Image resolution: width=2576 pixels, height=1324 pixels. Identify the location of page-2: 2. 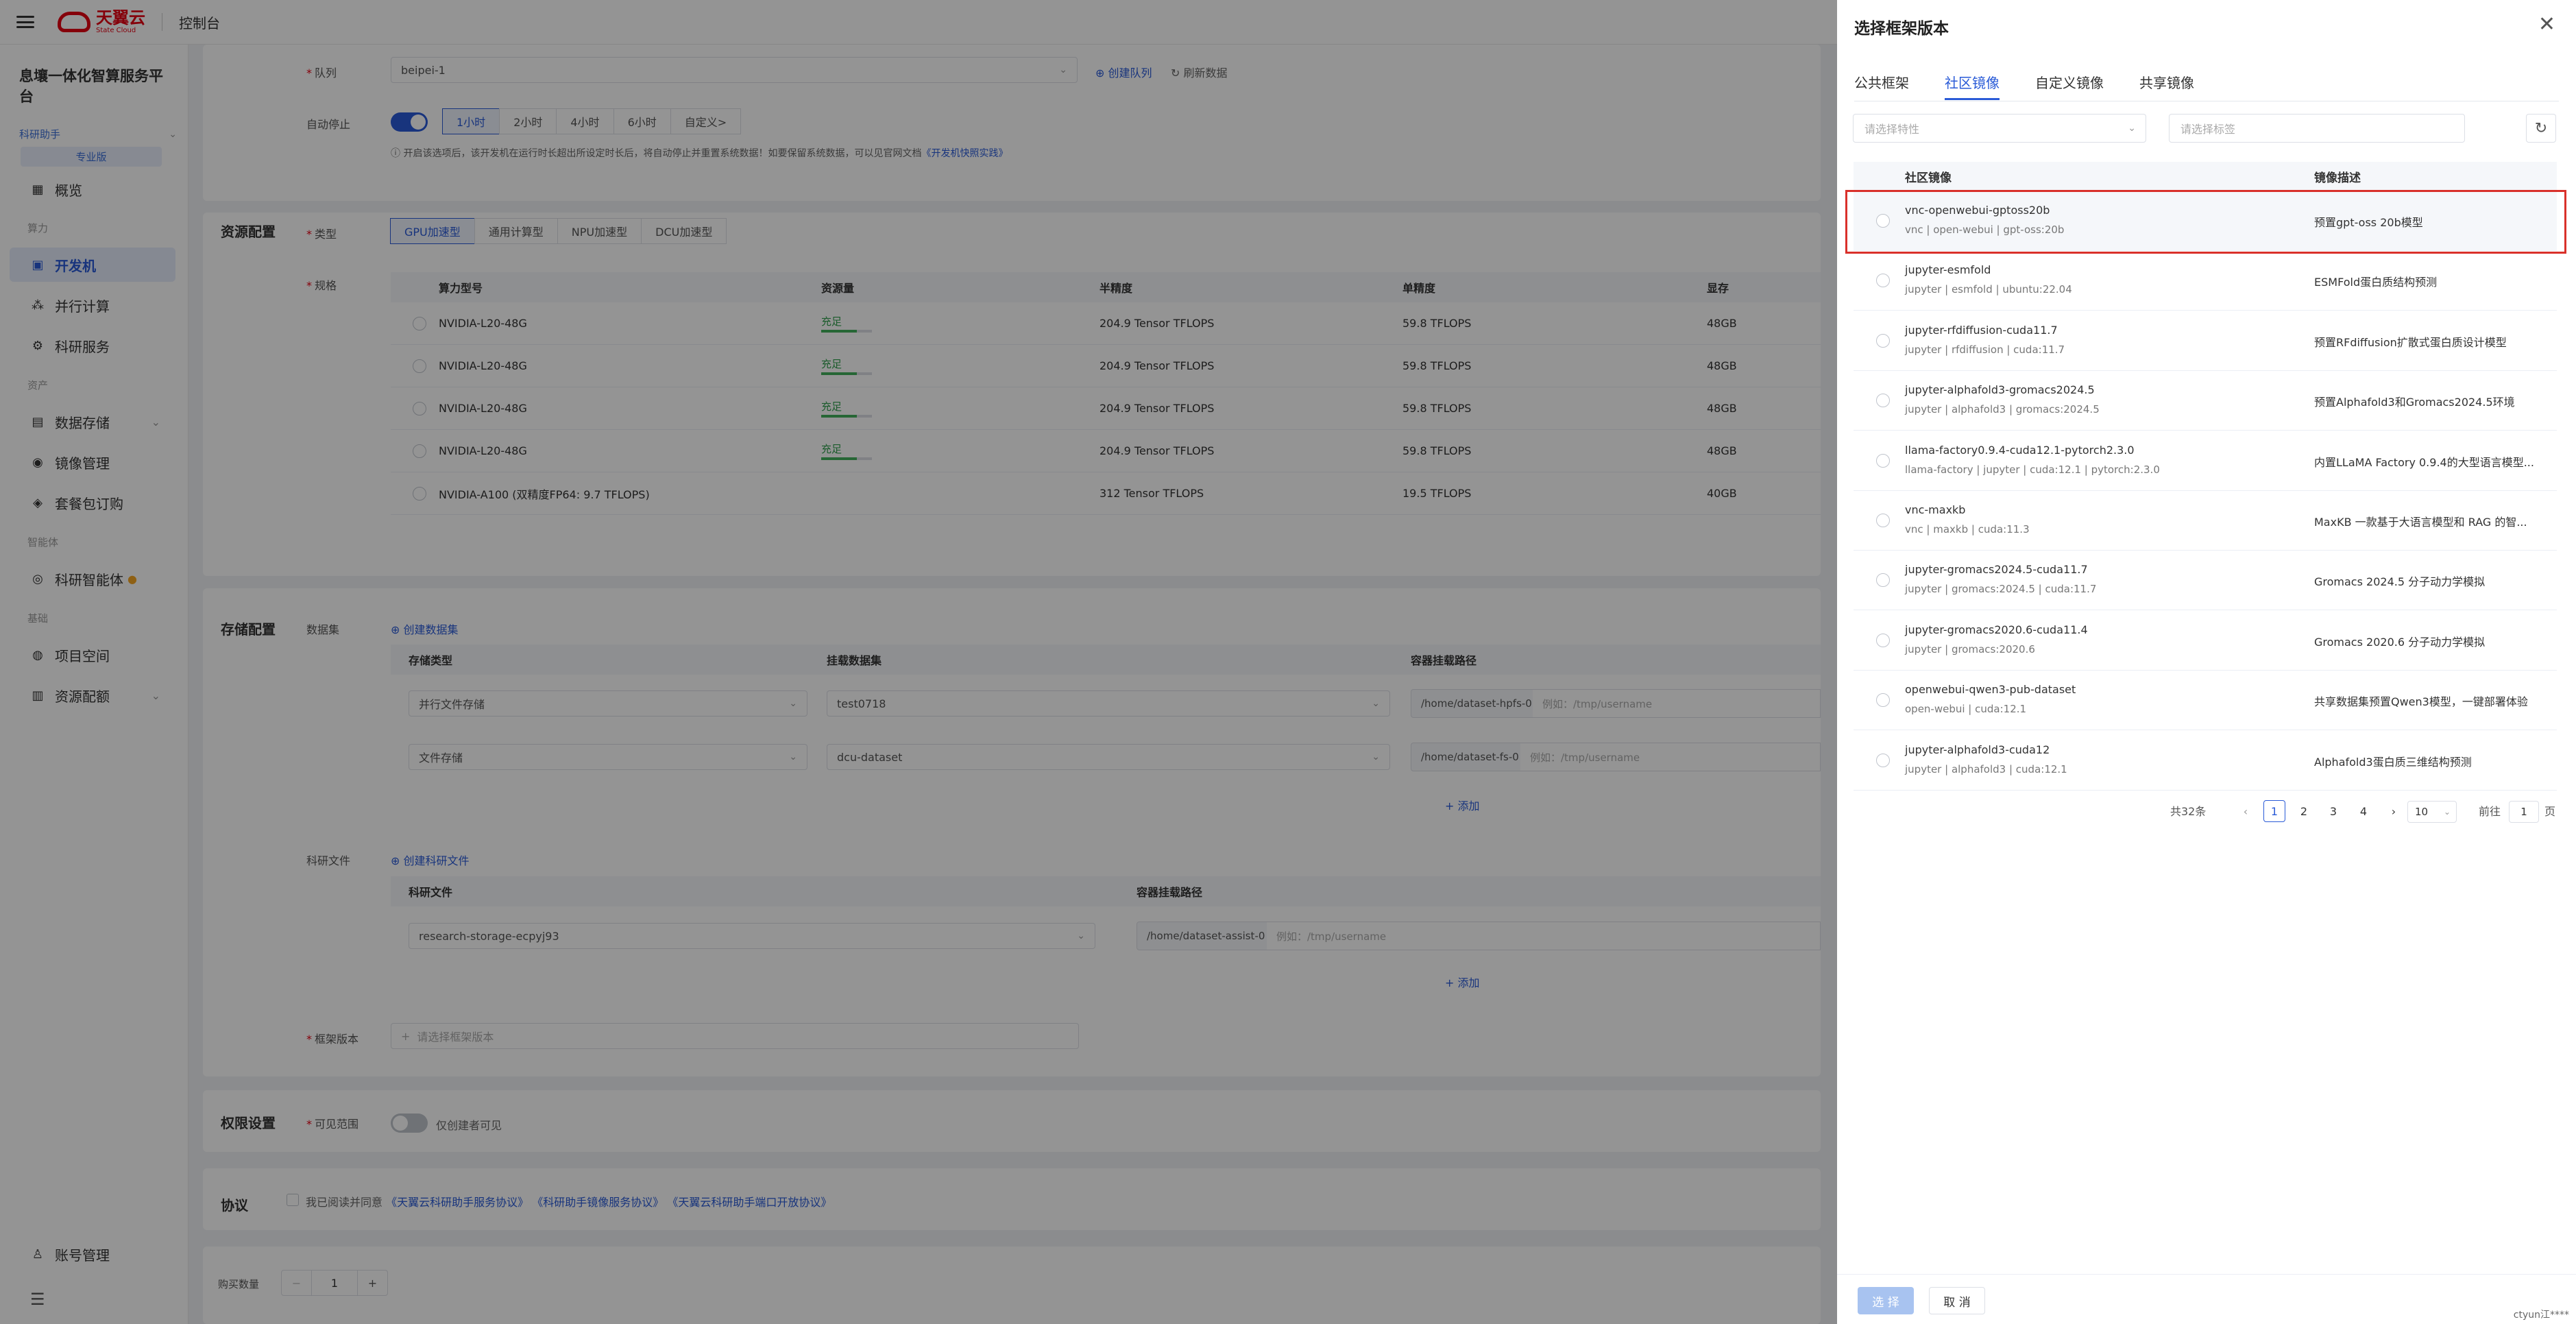
(2304, 811).